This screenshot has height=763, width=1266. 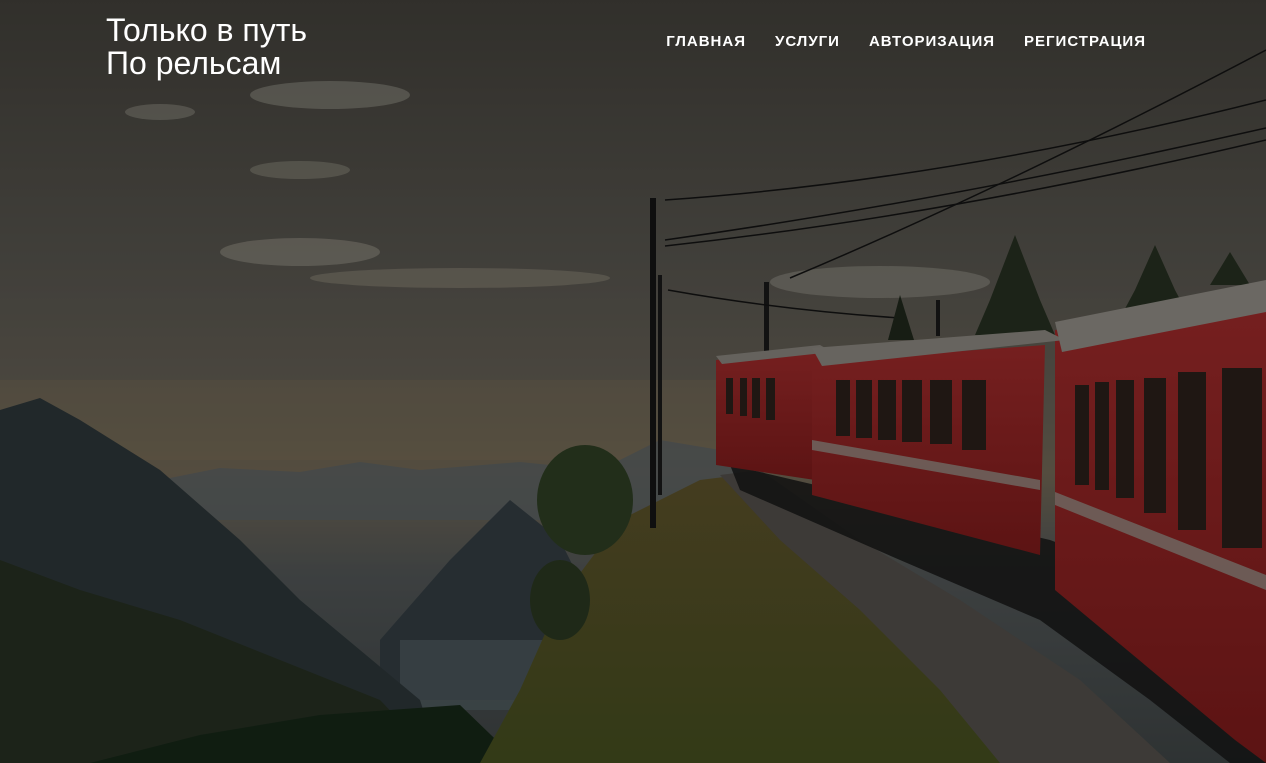 I want to click on site-title-line1: Только в путь, so click(x=207, y=30).